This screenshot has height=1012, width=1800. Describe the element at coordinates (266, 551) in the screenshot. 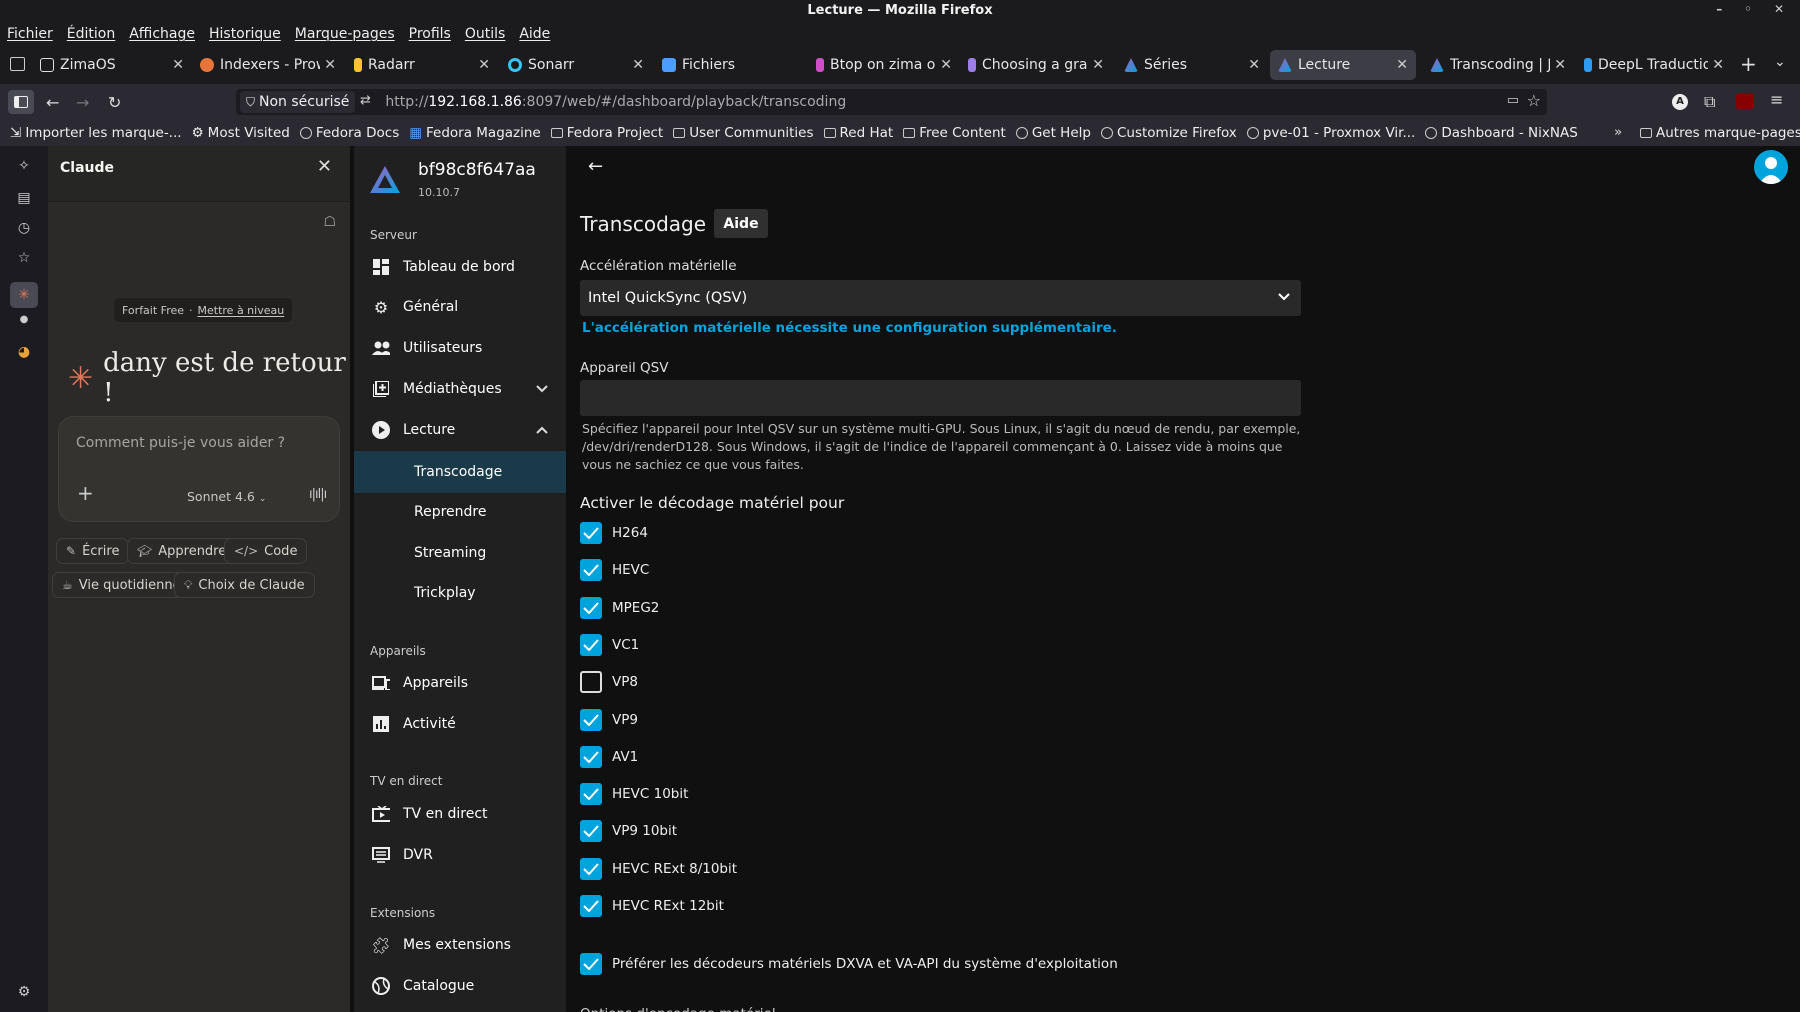

I see `chip-code: </> Code` at that location.